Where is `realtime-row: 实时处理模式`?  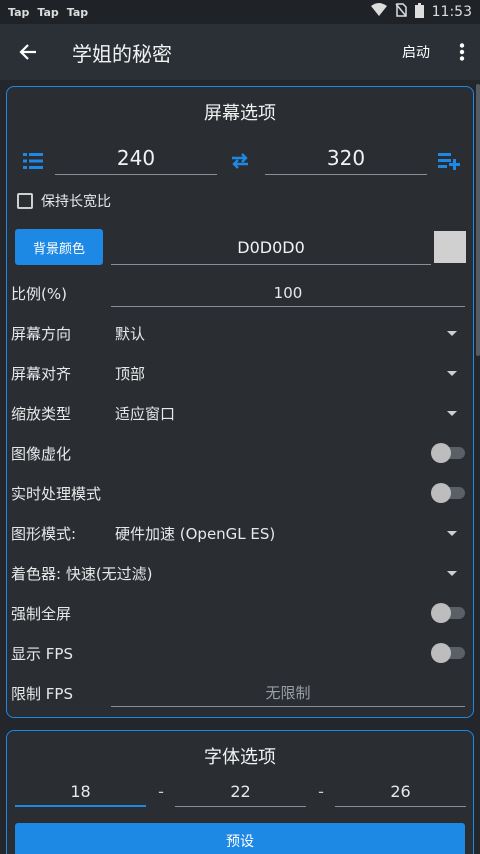 realtime-row: 实时处理模式 is located at coordinates (239, 493).